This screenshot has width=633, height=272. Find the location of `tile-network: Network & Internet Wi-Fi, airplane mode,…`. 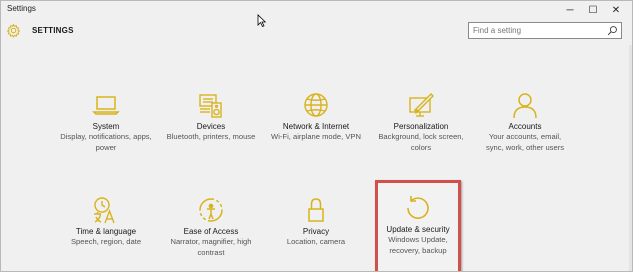

tile-network: Network & Internet Wi-Fi, airplane mode,… is located at coordinates (316, 128).